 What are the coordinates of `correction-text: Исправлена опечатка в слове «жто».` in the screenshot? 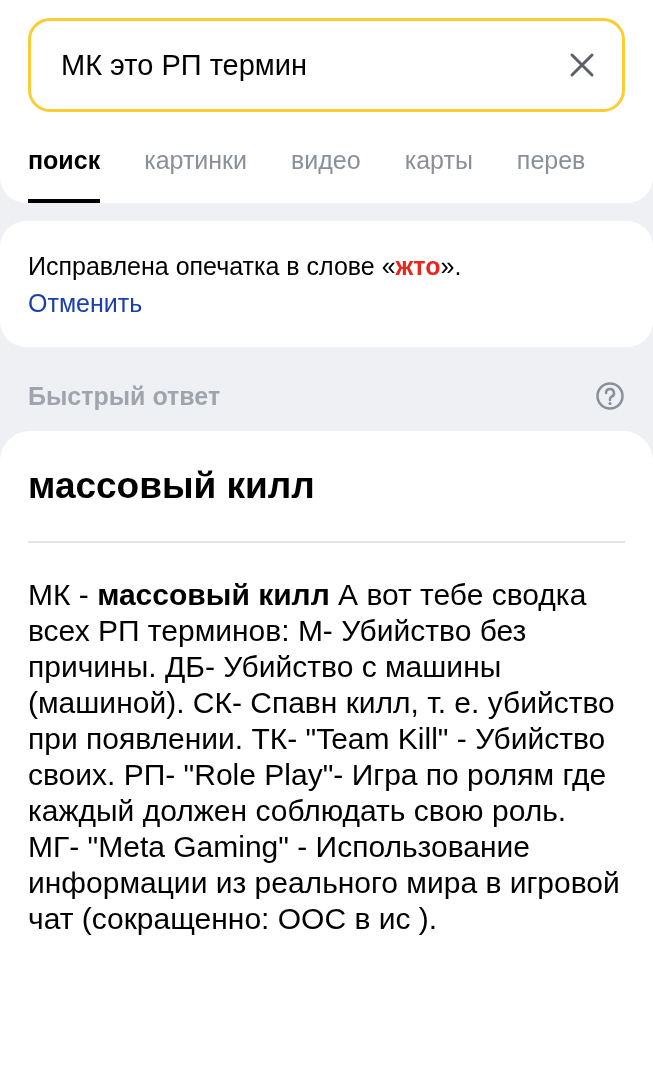 It's located at (245, 266).